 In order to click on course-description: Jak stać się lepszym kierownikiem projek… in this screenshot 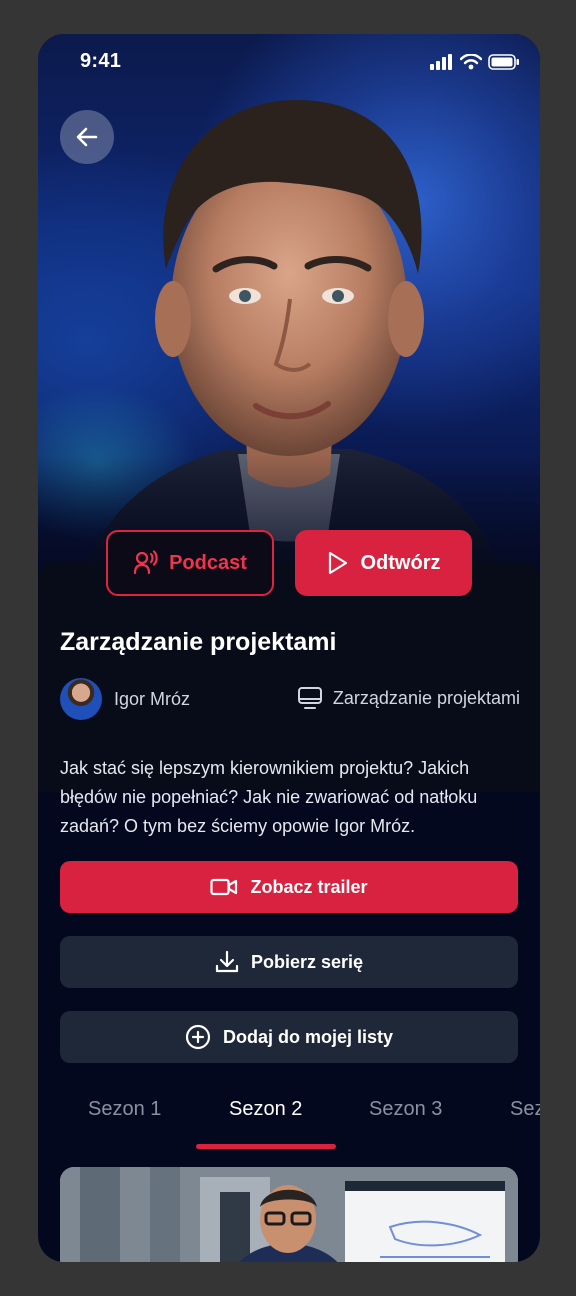, I will do `click(269, 797)`.